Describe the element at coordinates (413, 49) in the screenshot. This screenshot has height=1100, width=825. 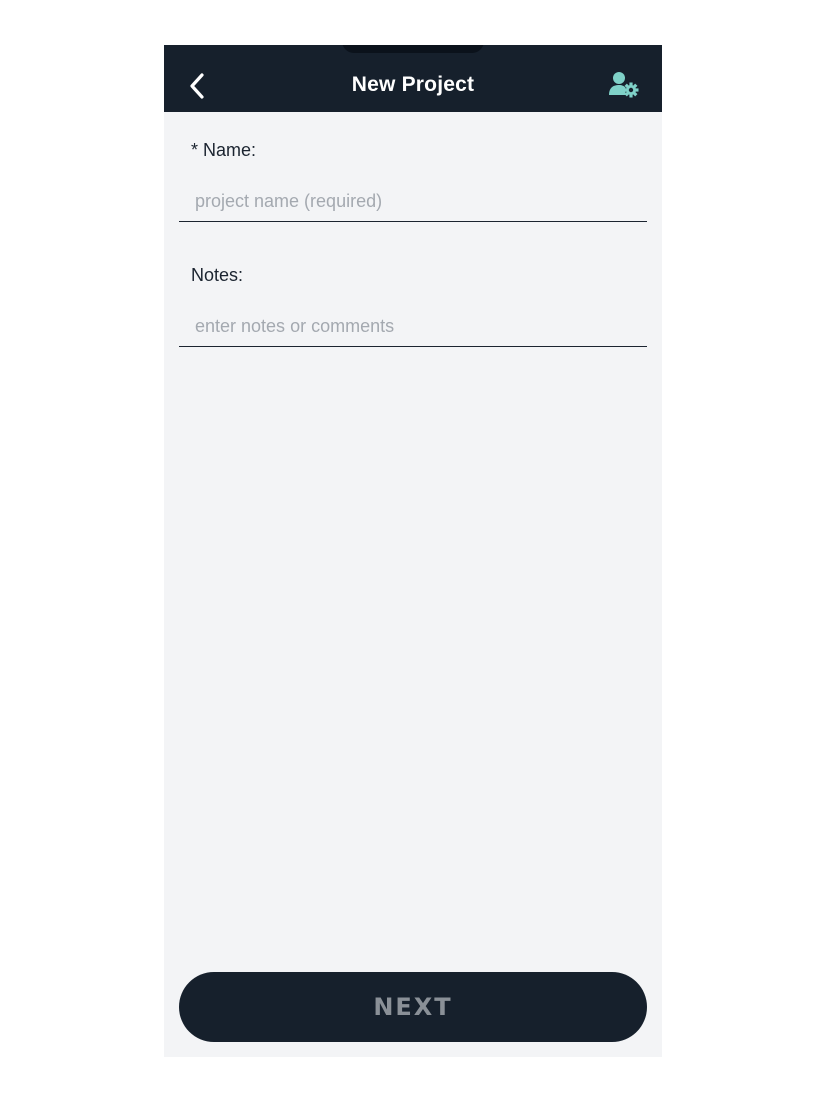
I see `device-notch` at that location.